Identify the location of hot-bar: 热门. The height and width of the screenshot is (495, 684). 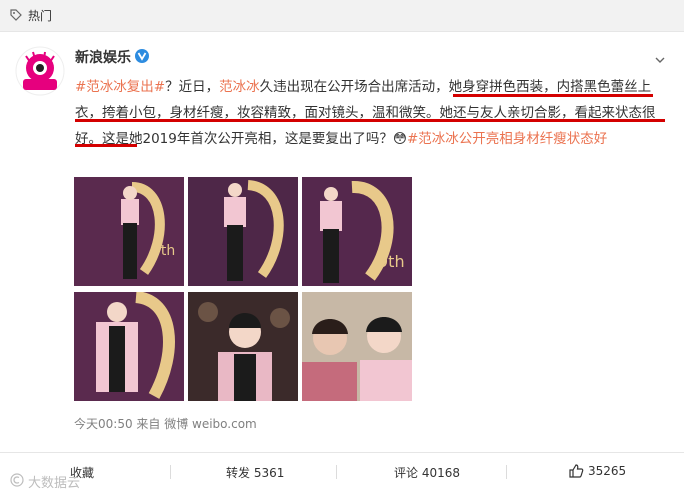
(342, 16).